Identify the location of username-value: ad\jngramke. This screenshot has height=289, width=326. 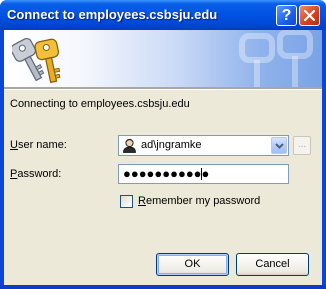
(171, 145).